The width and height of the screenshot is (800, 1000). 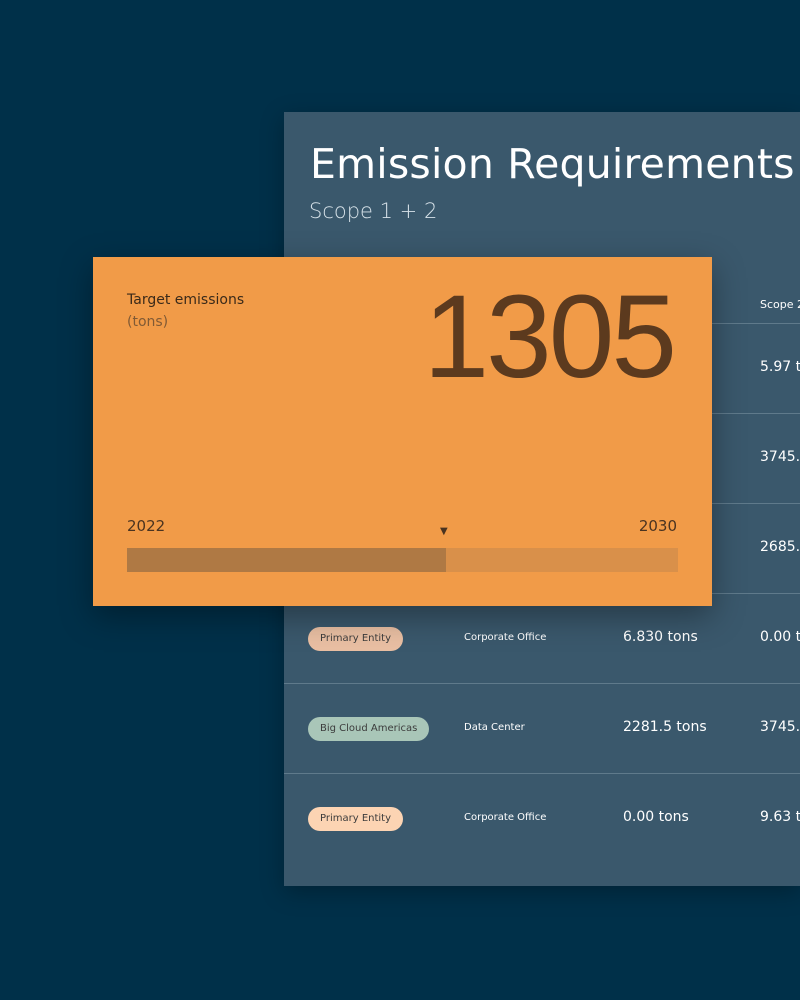 What do you see at coordinates (657, 526) in the screenshot?
I see `timeline-end-year: 2030` at bounding box center [657, 526].